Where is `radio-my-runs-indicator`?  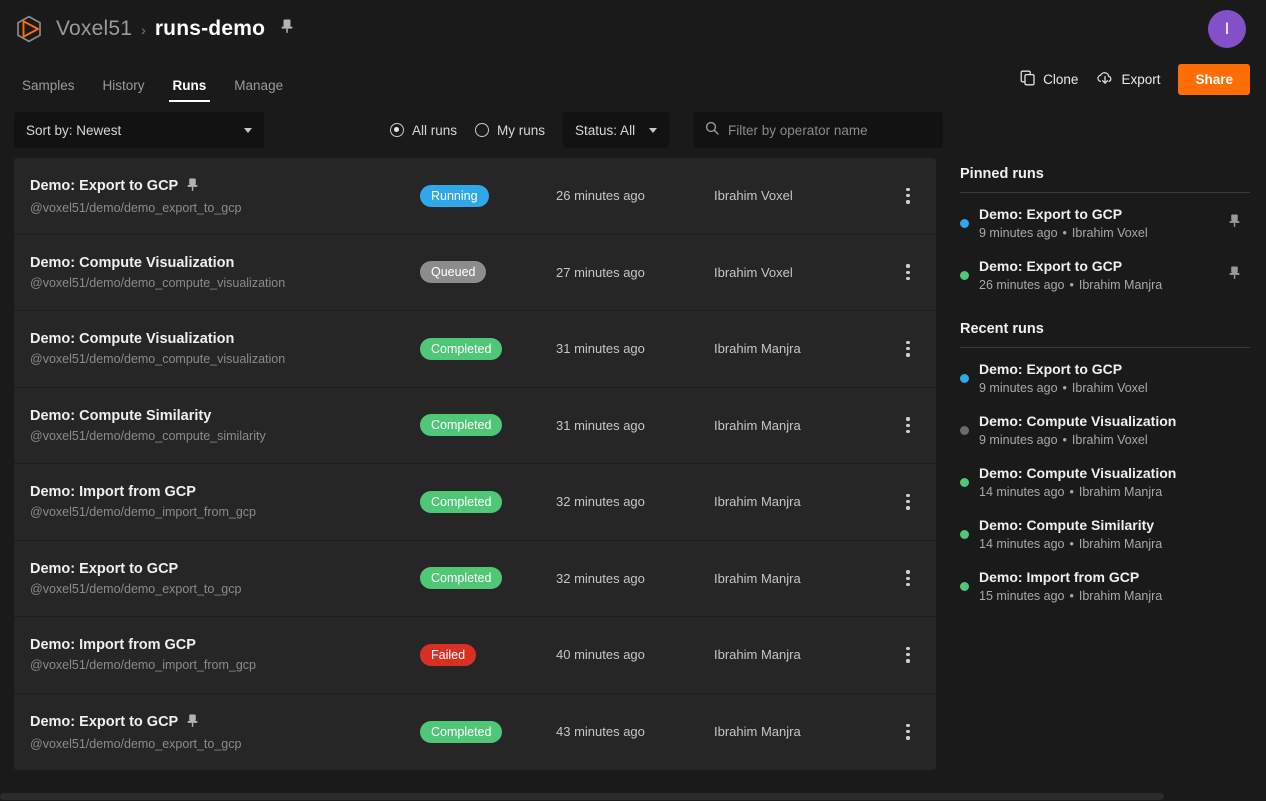
radio-my-runs-indicator is located at coordinates (482, 130).